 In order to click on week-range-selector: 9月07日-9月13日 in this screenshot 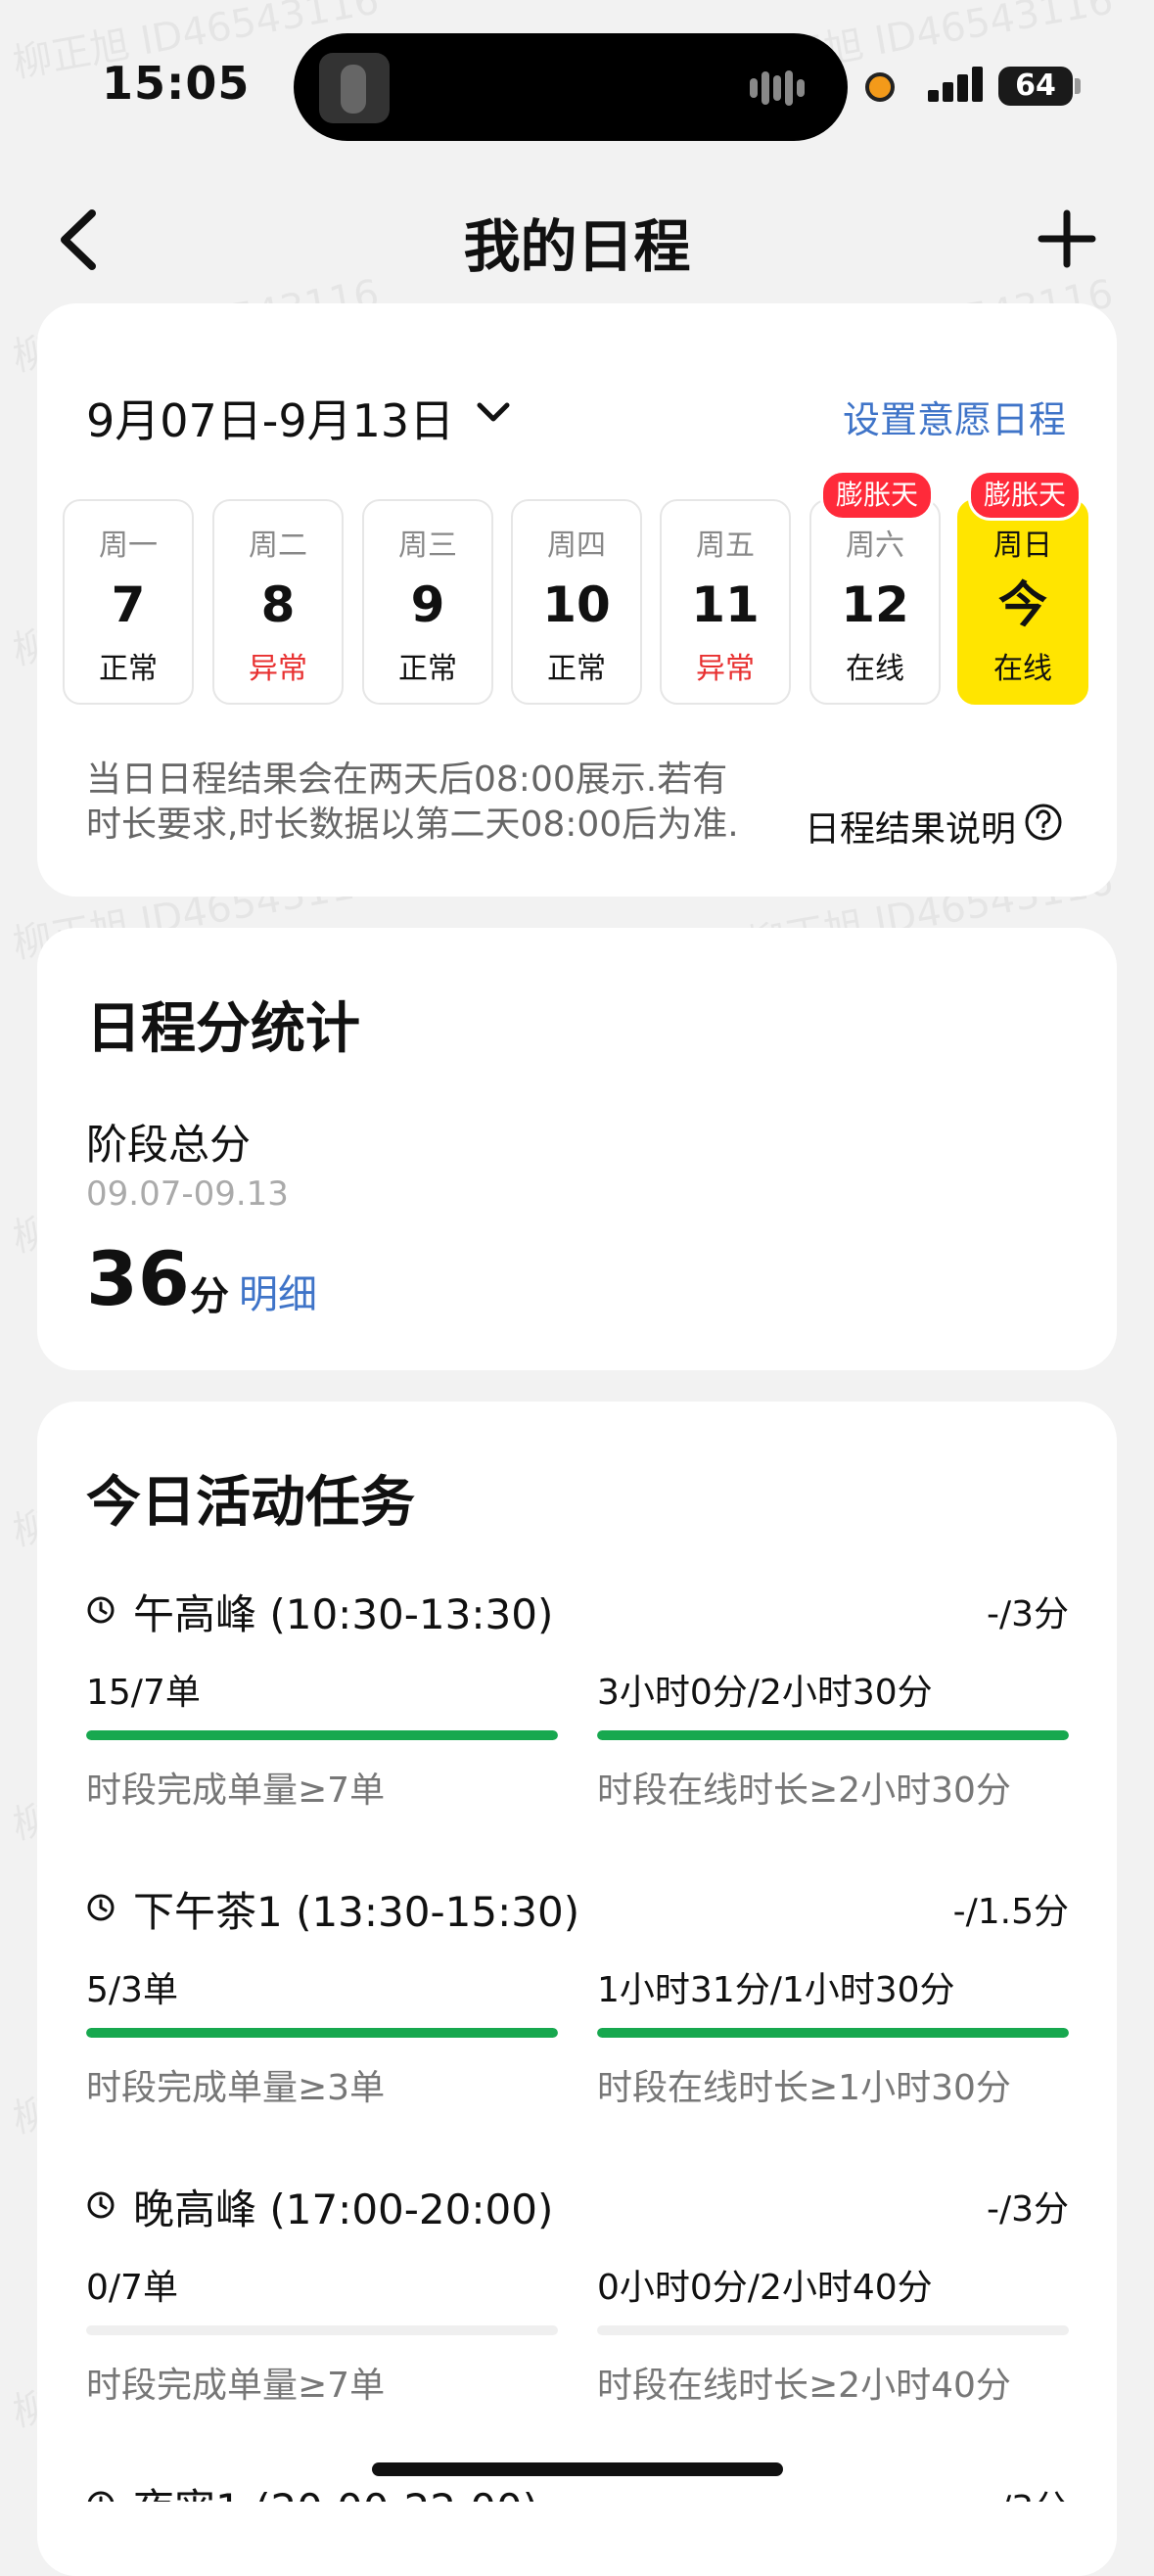, I will do `click(270, 418)`.